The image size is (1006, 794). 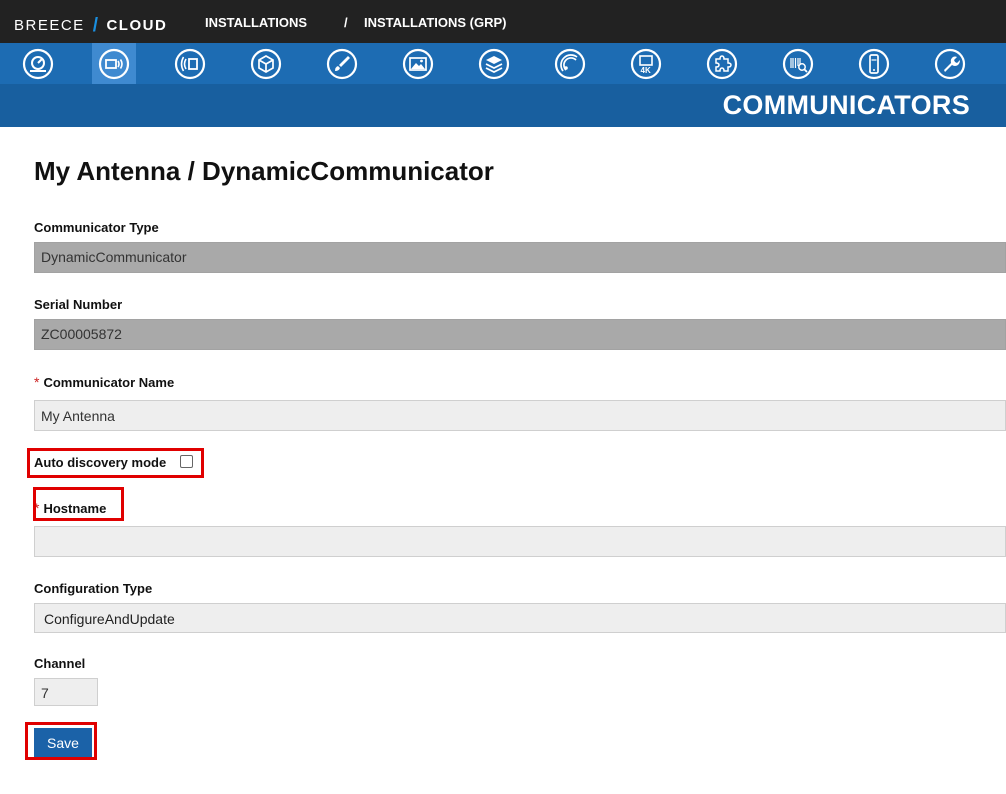 What do you see at coordinates (109, 382) in the screenshot?
I see `communicator-name-label-text: Communicator Name` at bounding box center [109, 382].